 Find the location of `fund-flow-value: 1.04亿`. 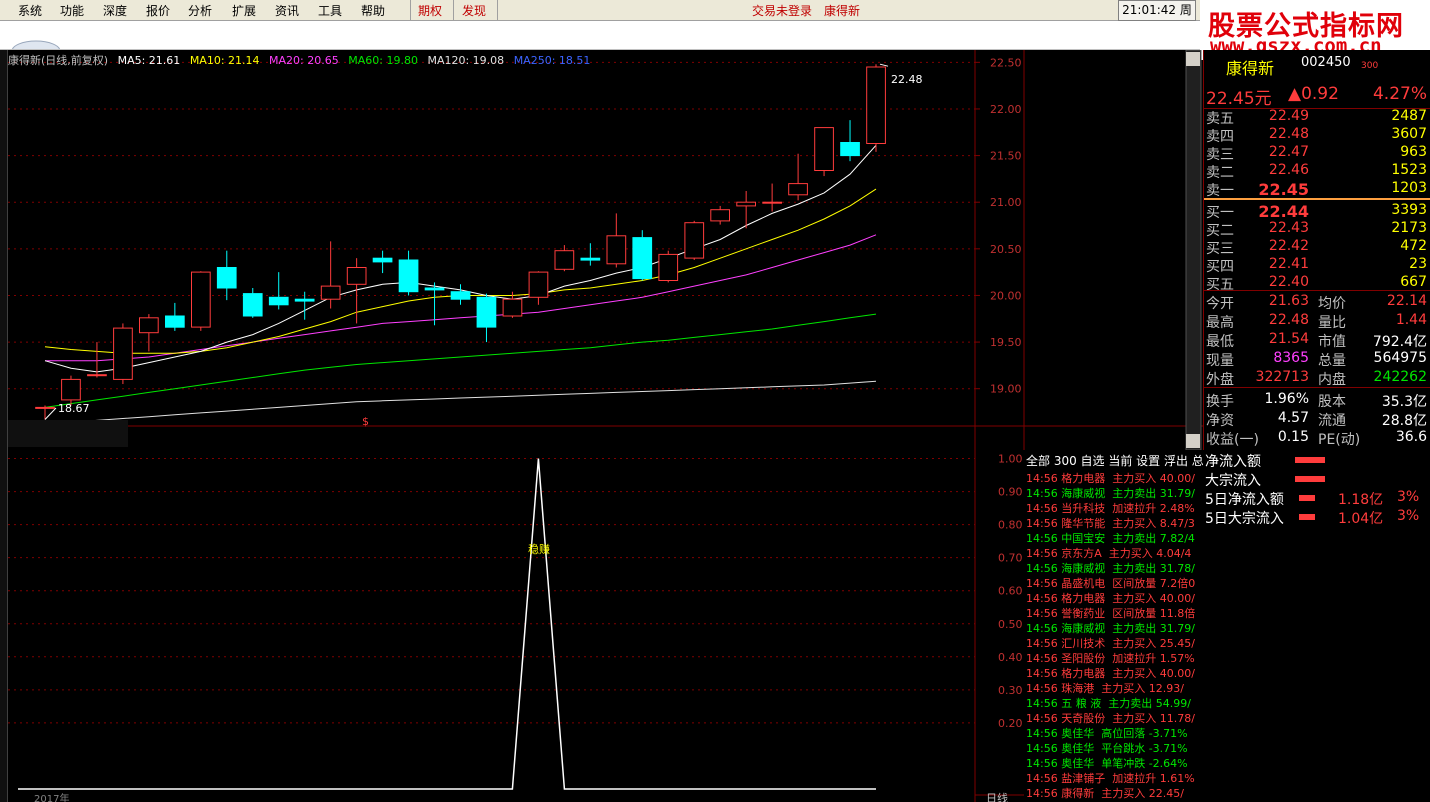

fund-flow-value: 1.04亿 is located at coordinates (1361, 519).